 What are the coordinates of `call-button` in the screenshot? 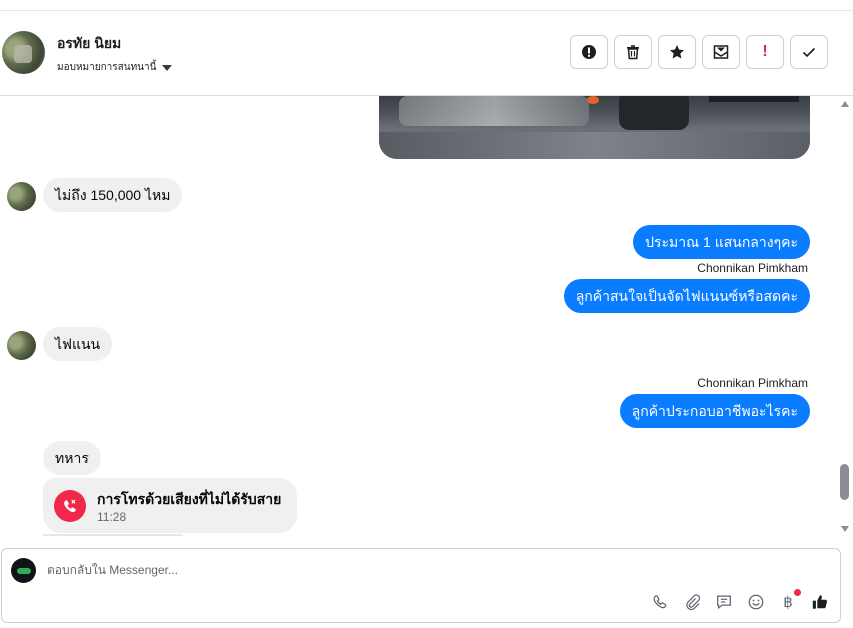 It's located at (660, 602).